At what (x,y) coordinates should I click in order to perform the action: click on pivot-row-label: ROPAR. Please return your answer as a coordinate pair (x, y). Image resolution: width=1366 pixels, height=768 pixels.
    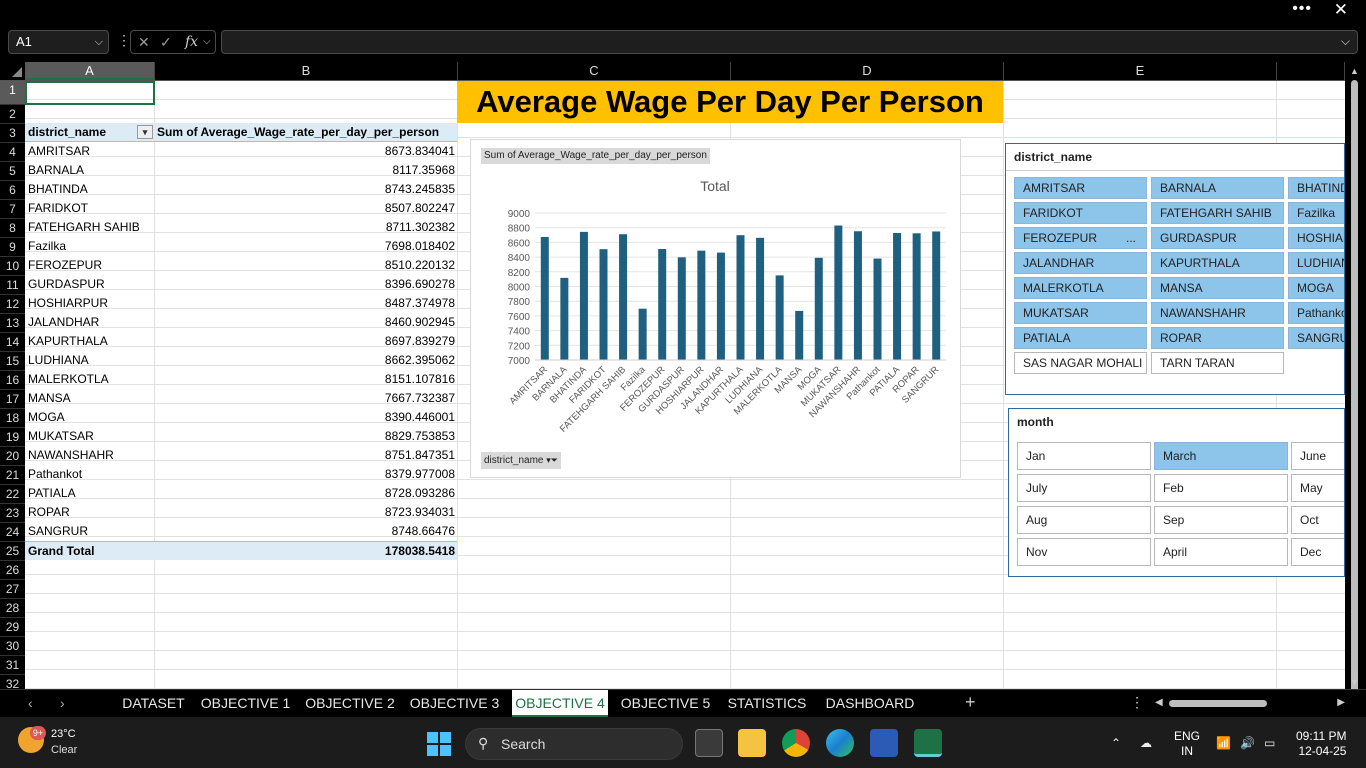
    Looking at the image, I should click on (90, 512).